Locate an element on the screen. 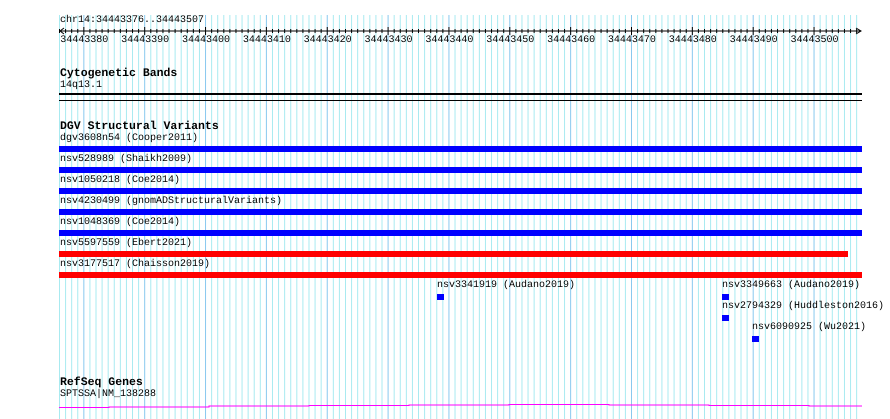 Image resolution: width=890 pixels, height=419 pixels. tick-label: 34443400 is located at coordinates (205, 41).